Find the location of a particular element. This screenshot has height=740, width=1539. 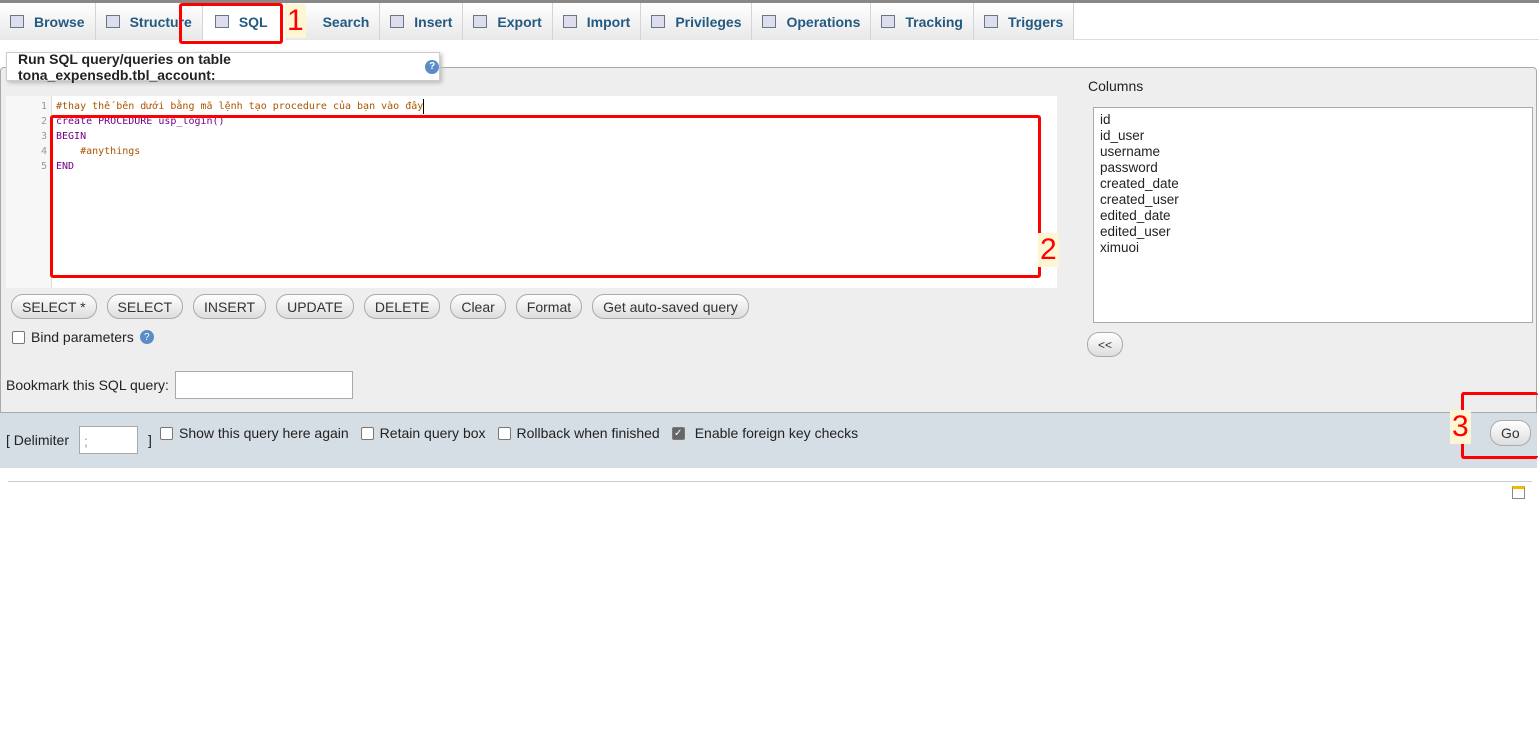

tab-label: Insert is located at coordinates (433, 21).